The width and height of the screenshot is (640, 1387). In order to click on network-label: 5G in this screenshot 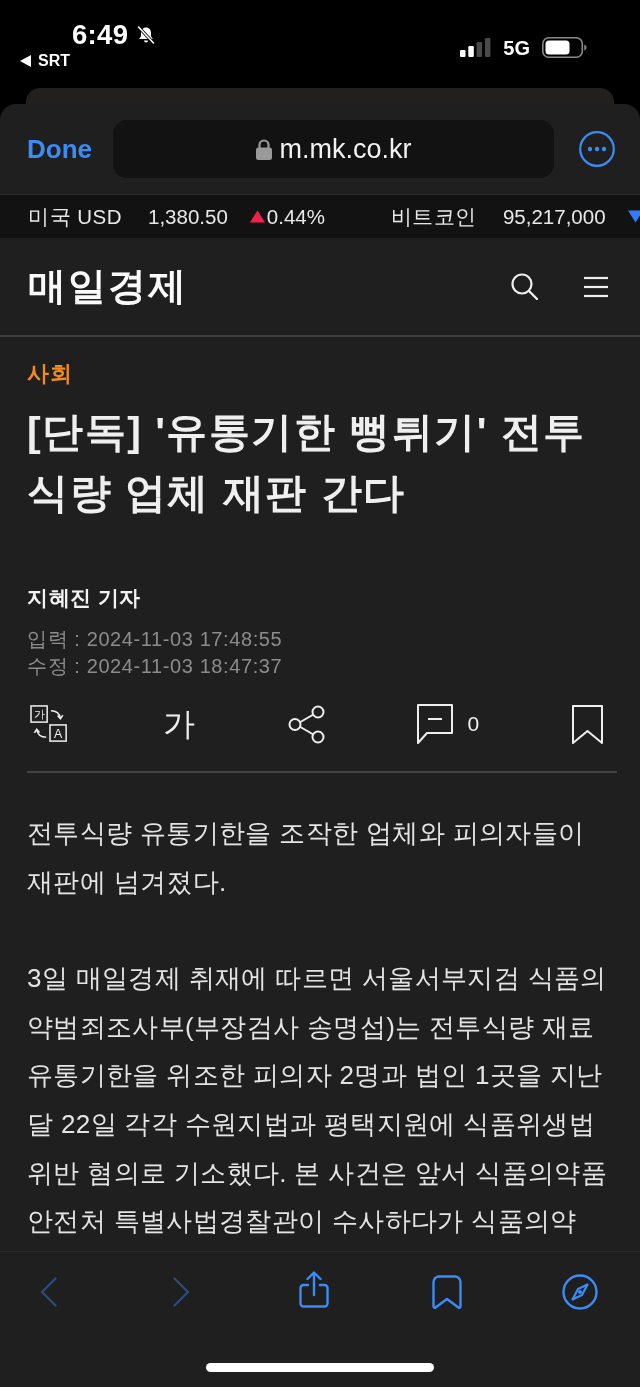, I will do `click(516, 47)`.